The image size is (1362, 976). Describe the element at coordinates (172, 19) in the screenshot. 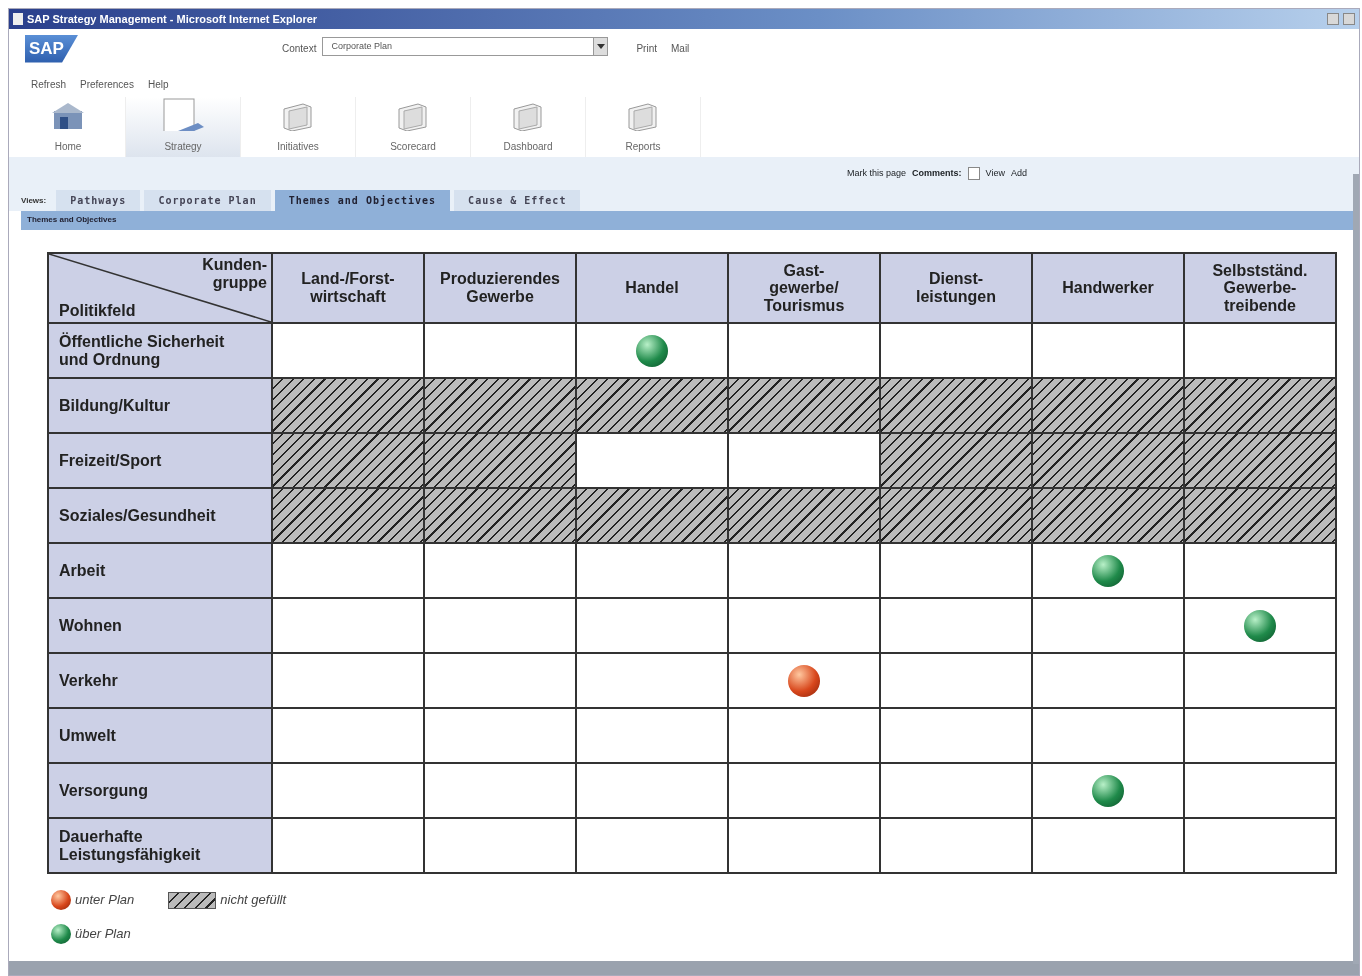

I see `window-title: SAP Strategy Management - Microsoft Internet Explorer` at that location.